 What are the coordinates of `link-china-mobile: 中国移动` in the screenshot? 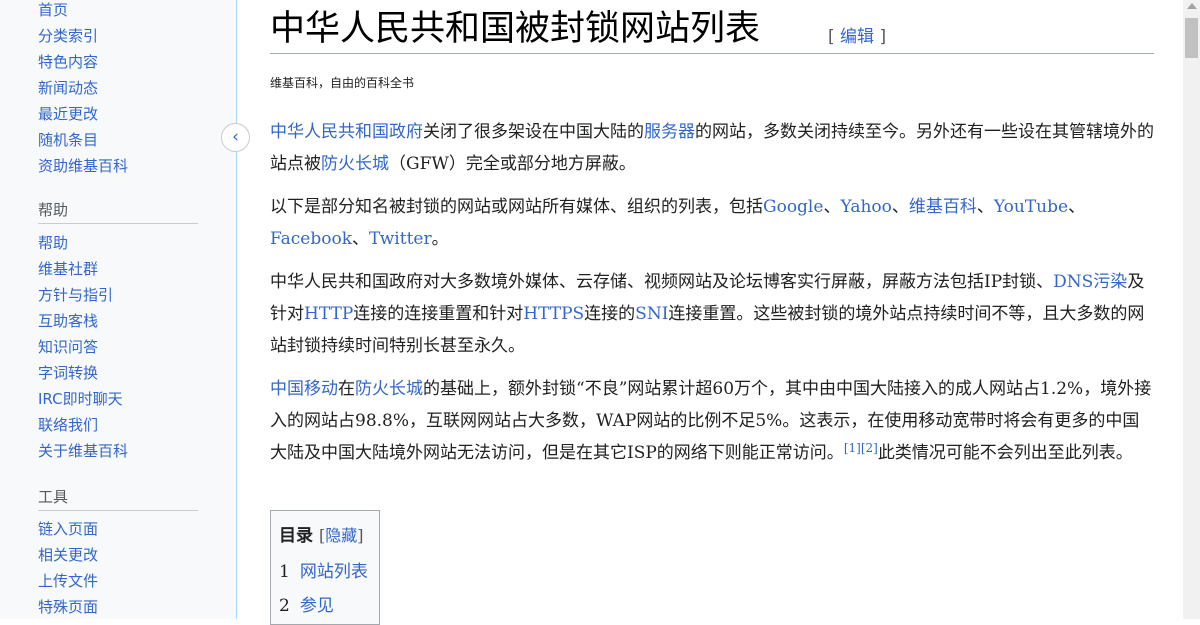 It's located at (304, 389).